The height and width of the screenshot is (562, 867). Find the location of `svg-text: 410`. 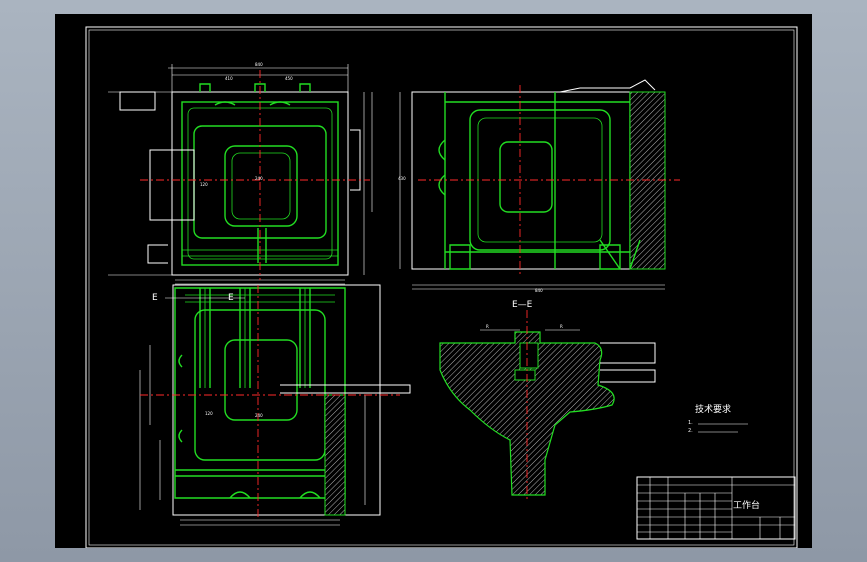

svg-text: 410 is located at coordinates (229, 78).